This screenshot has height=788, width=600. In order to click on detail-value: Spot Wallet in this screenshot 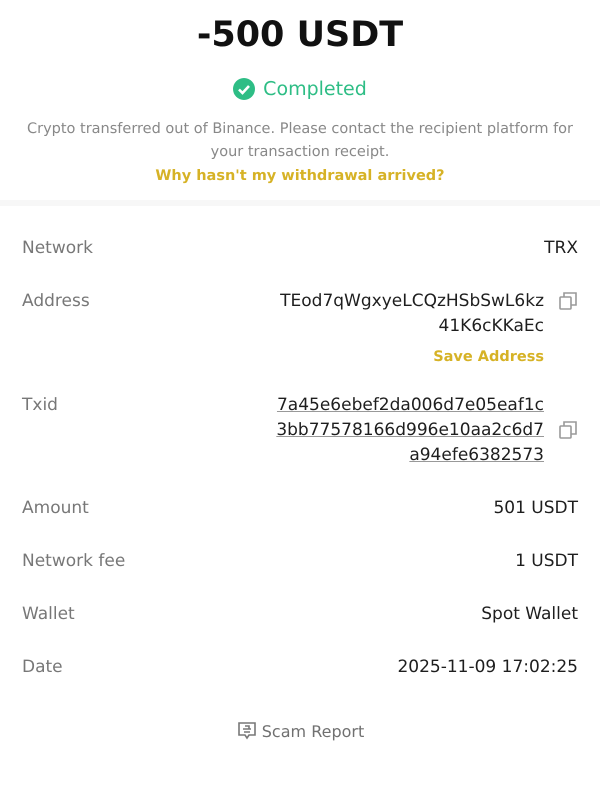, I will do `click(529, 614)`.